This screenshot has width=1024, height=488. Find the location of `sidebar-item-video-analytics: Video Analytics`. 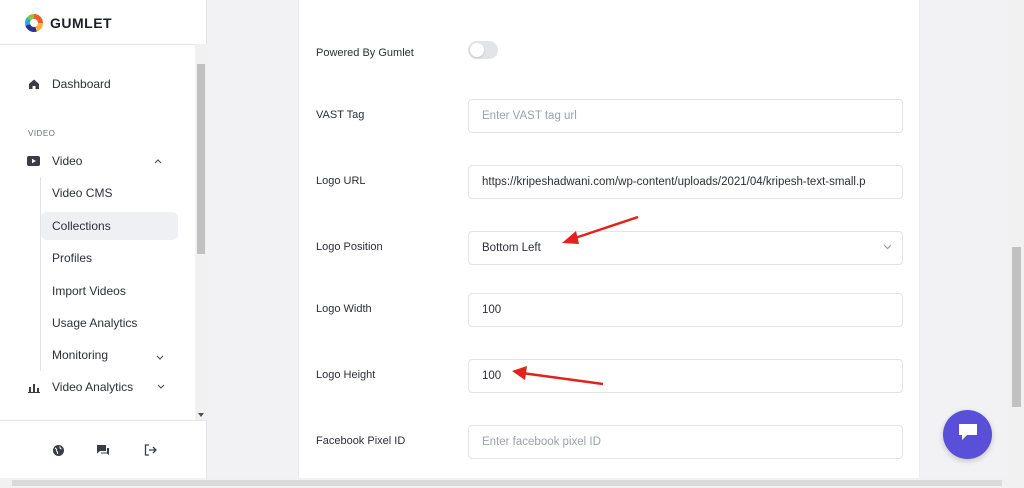

sidebar-item-video-analytics: Video Analytics is located at coordinates (97, 387).